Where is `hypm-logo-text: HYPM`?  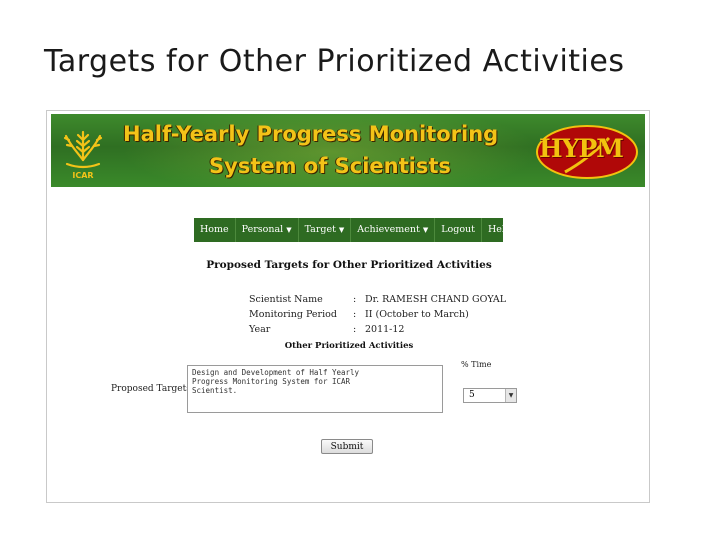
hypm-logo-text: HYPM is located at coordinates (581, 148).